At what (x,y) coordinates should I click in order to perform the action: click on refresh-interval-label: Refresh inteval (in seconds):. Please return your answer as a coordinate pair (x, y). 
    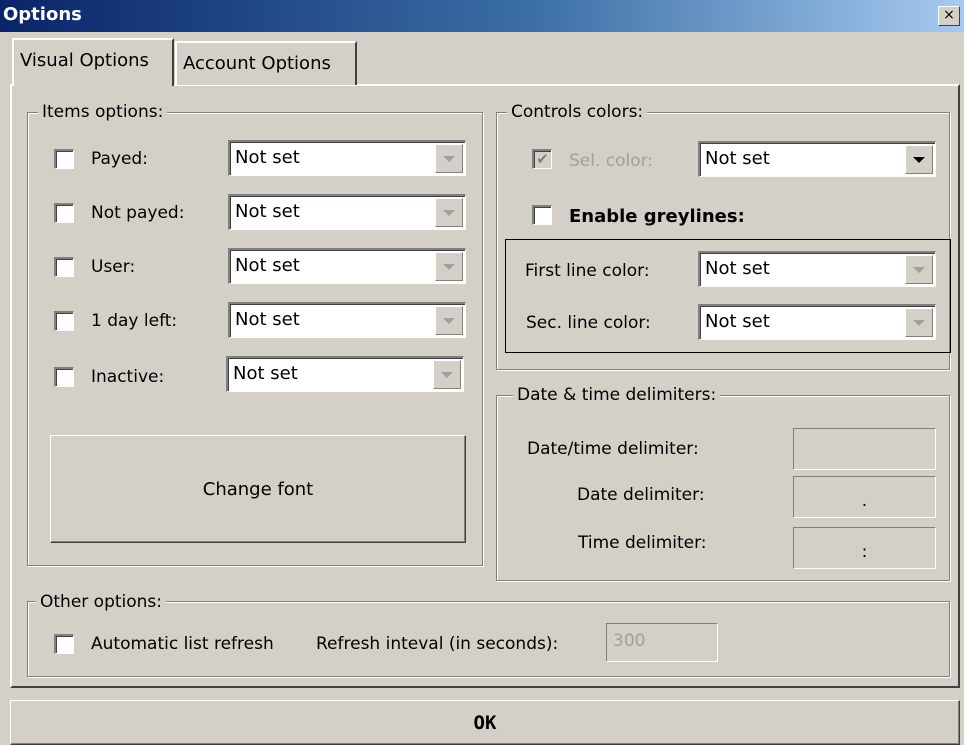
    Looking at the image, I should click on (437, 644).